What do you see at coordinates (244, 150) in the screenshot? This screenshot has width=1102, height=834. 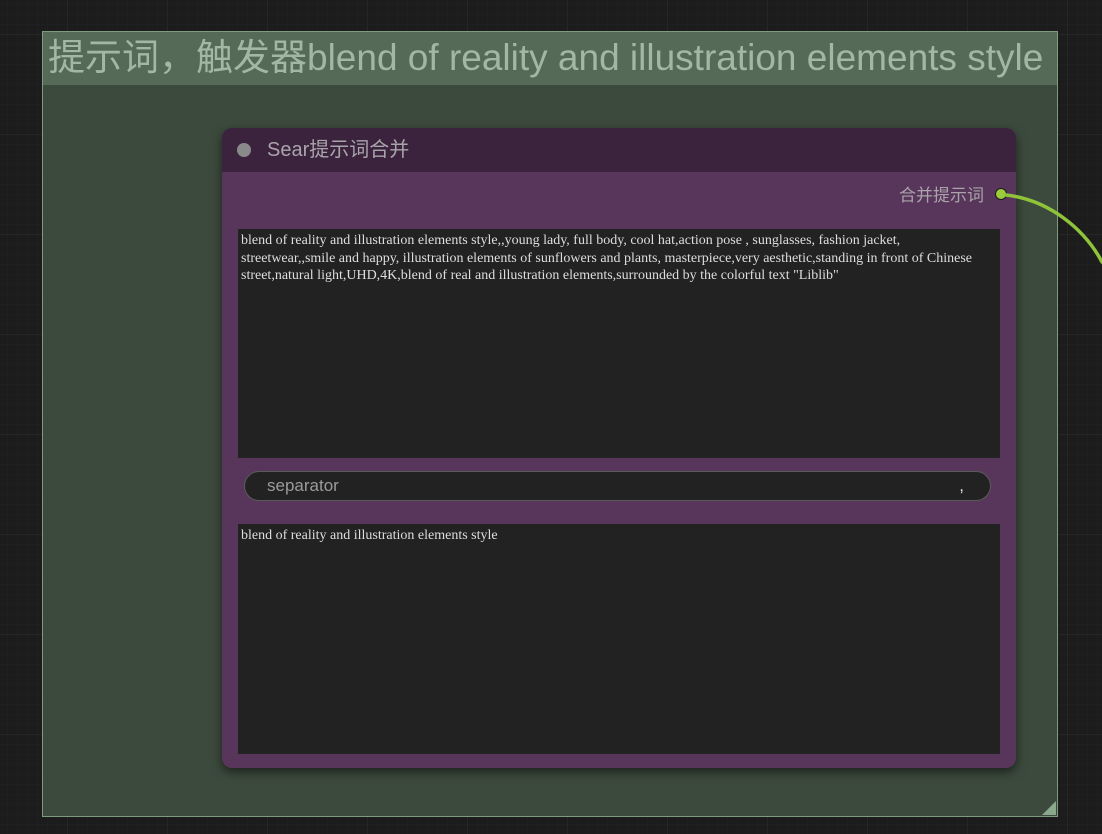 I see `node-collapse-dot-icon` at bounding box center [244, 150].